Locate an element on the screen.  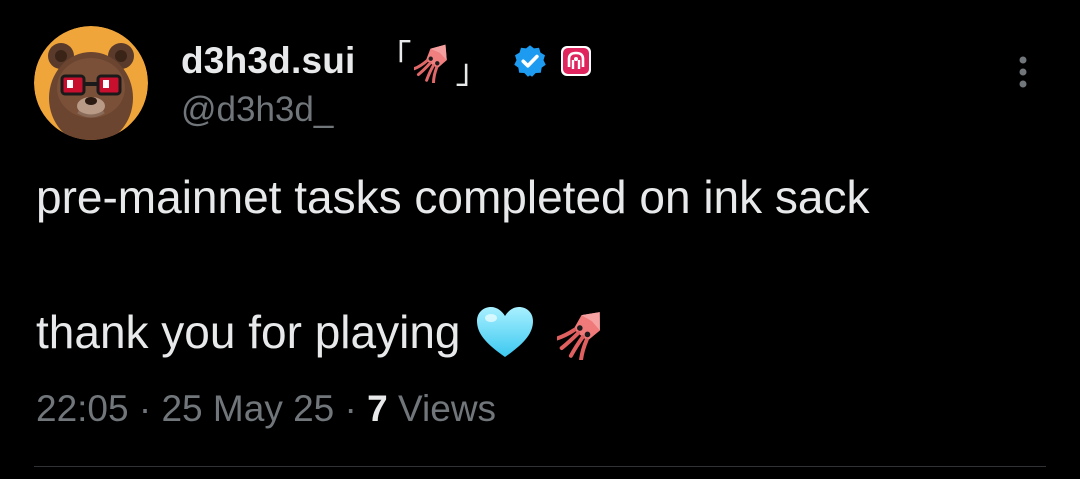
tweet-text: pre-mainnet tasks completed on ink sack is located at coordinates (453, 197).